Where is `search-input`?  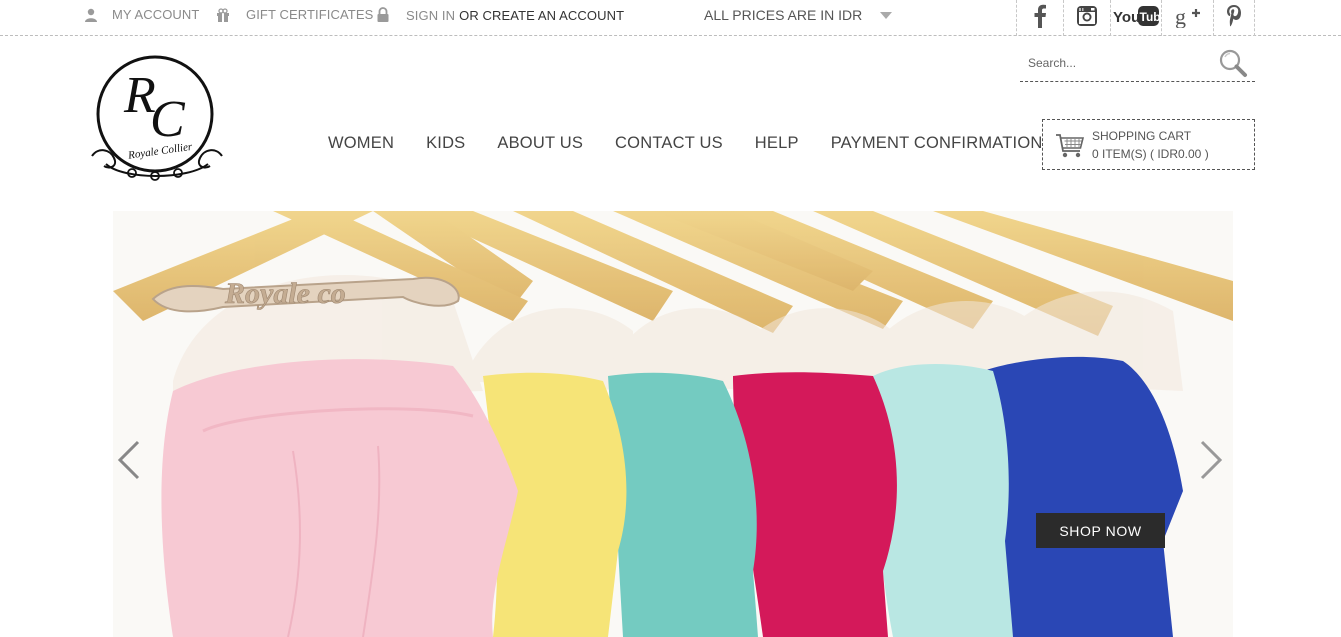 search-input is located at coordinates (1123, 63).